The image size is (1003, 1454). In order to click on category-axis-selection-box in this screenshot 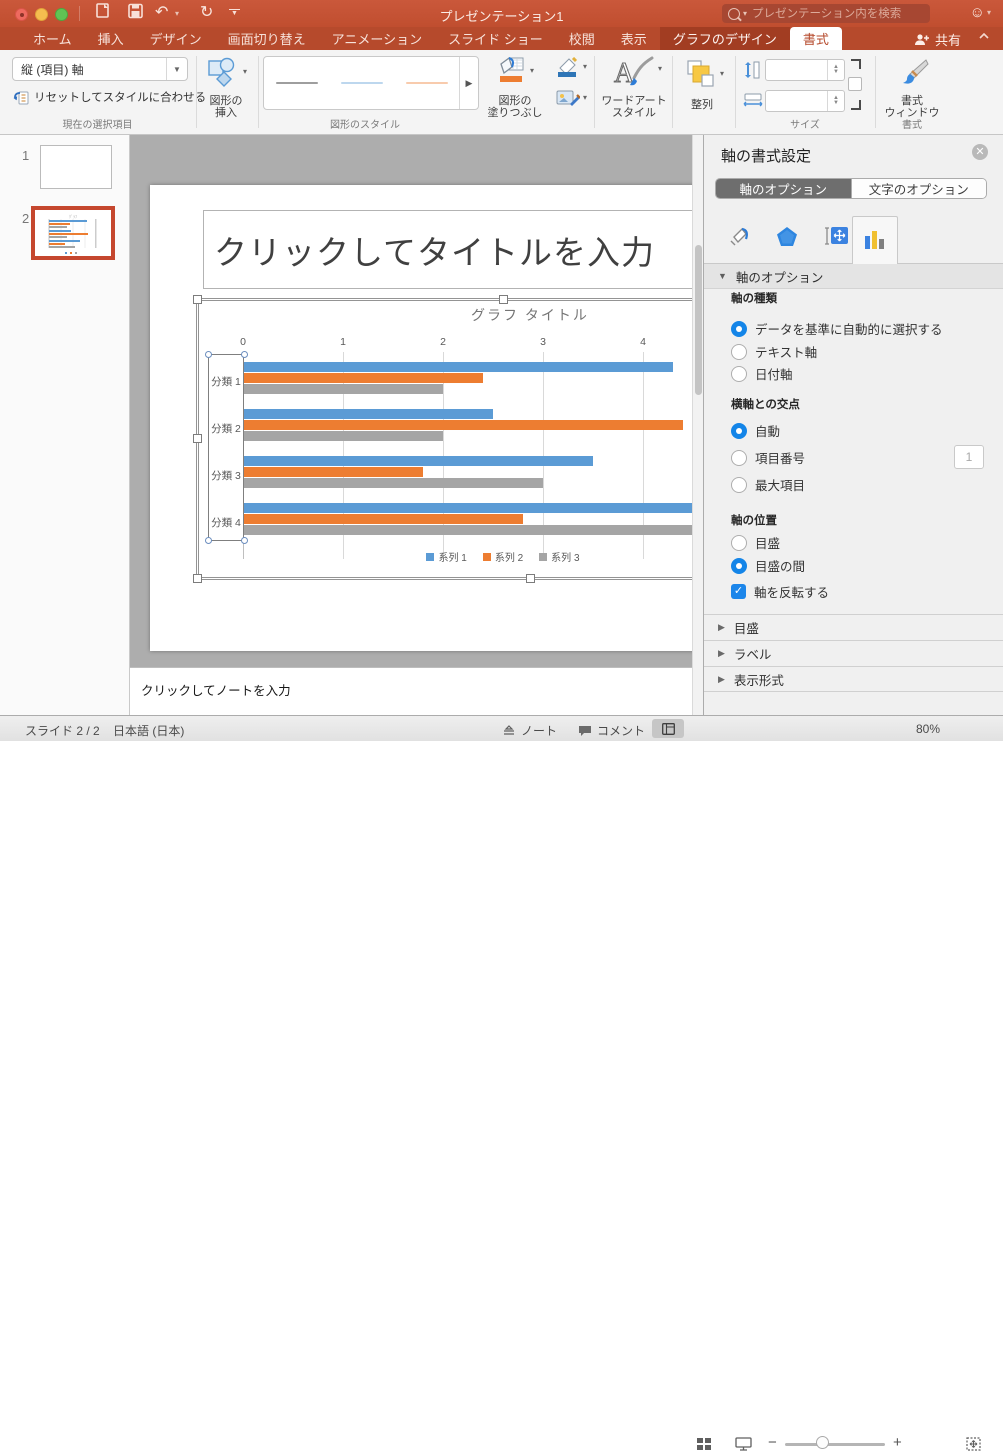, I will do `click(226, 447)`.